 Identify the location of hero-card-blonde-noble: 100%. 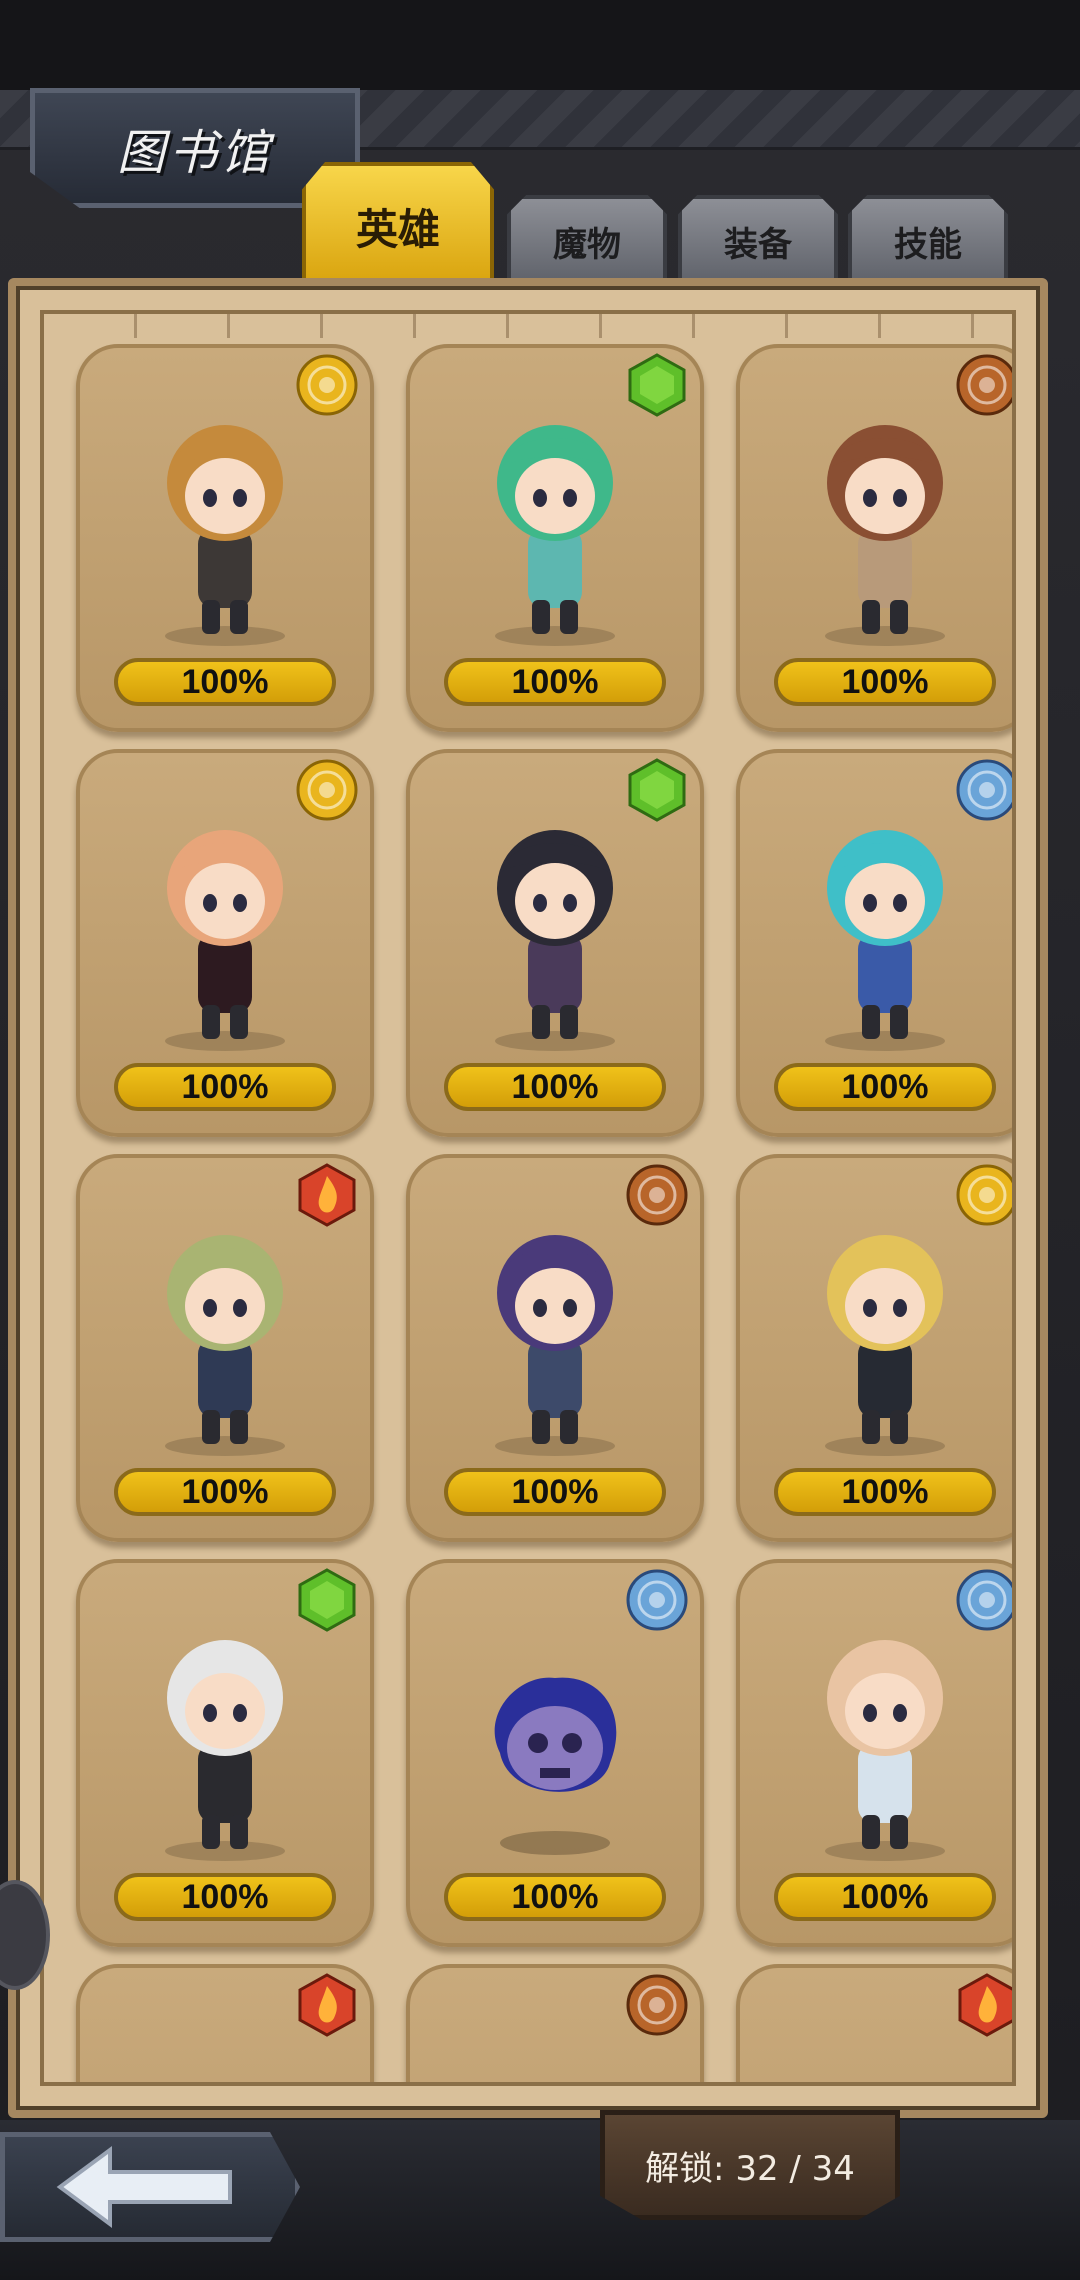
(874, 1348).